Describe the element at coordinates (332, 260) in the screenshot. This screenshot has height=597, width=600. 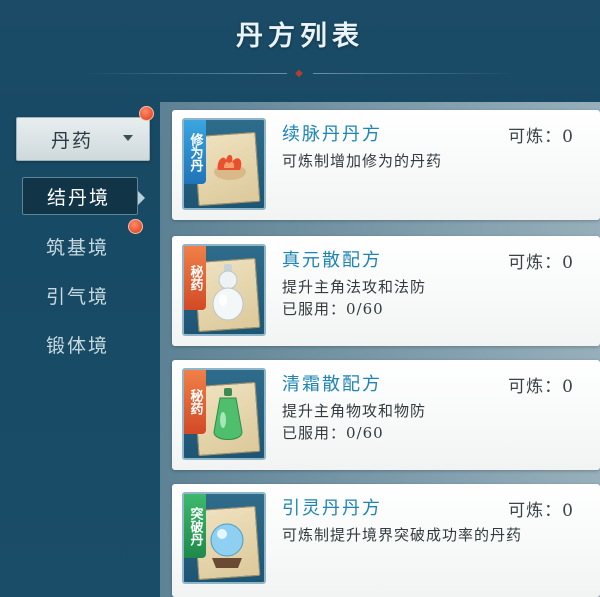
I see `recipe-name: 真元散配方` at that location.